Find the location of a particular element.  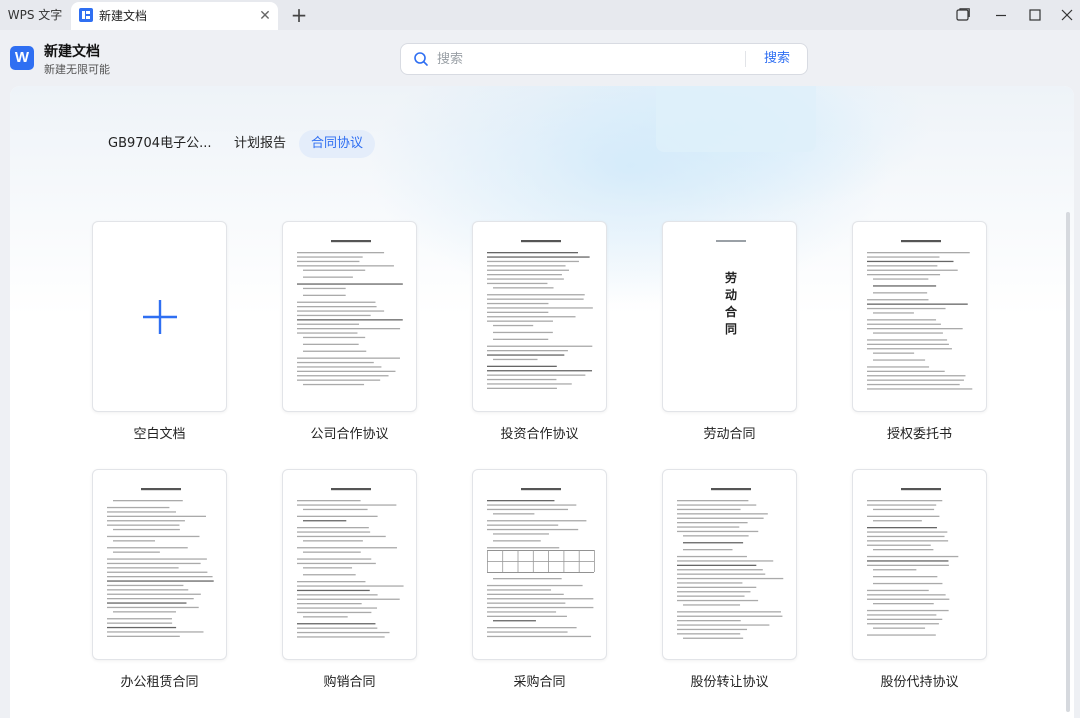

hero-decoration is located at coordinates (736, 119).